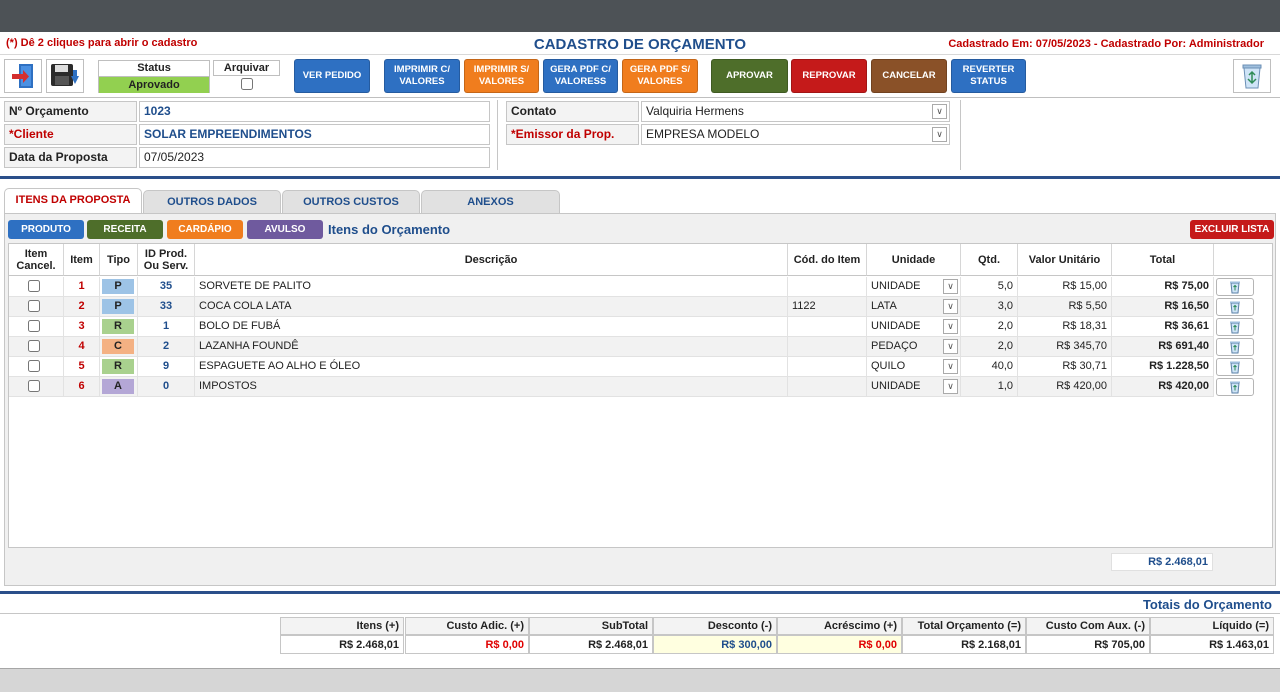 This screenshot has width=1280, height=692. I want to click on pdf-with-values-button: GERA PDF C/ VALORESS, so click(580, 76).